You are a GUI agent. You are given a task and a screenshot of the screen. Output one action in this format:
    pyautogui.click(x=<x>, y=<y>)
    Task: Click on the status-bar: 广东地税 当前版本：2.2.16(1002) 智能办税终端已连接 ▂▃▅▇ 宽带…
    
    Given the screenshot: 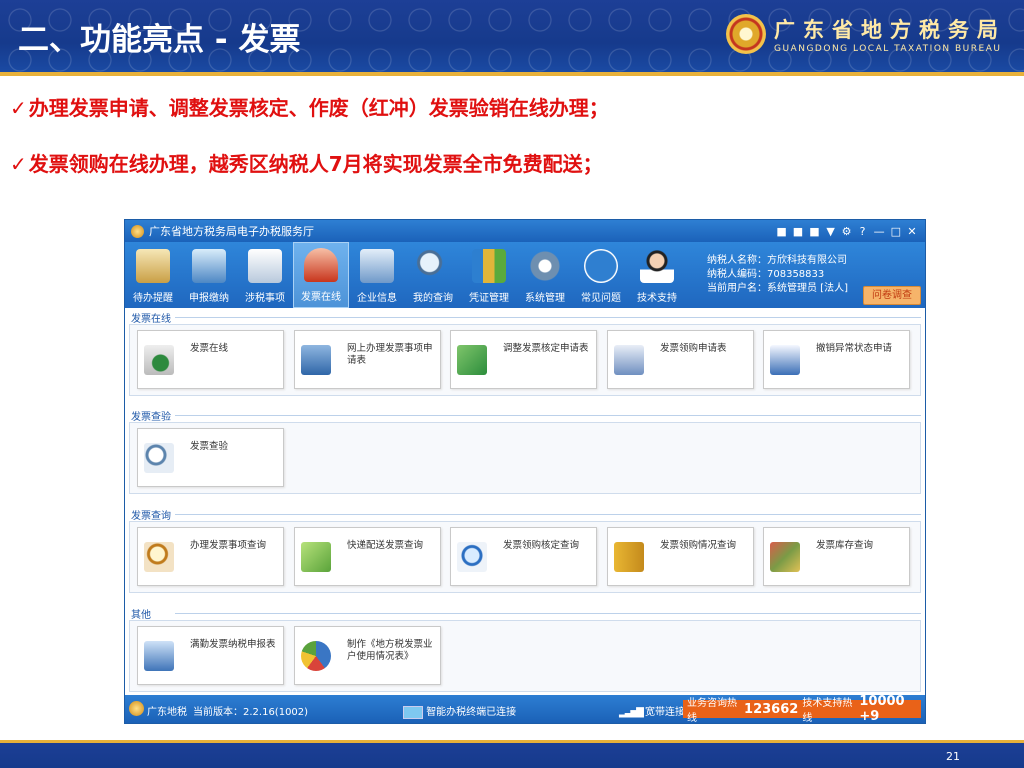 What is the action you would take?
    pyautogui.click(x=525, y=709)
    